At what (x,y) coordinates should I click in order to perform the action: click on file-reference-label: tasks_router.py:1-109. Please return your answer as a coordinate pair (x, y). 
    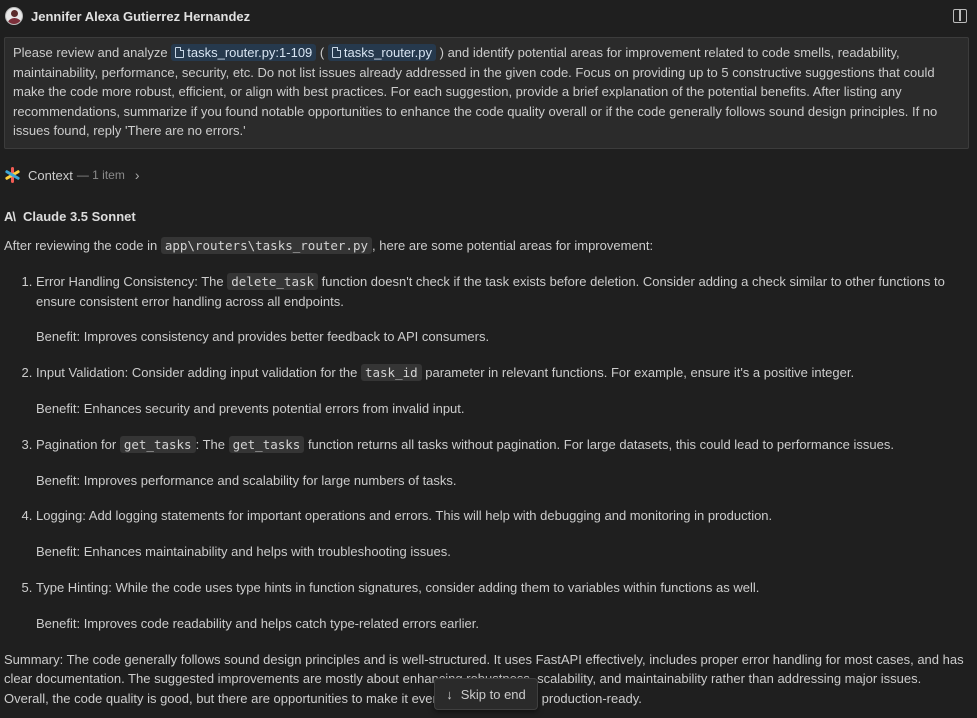
    Looking at the image, I should click on (250, 52).